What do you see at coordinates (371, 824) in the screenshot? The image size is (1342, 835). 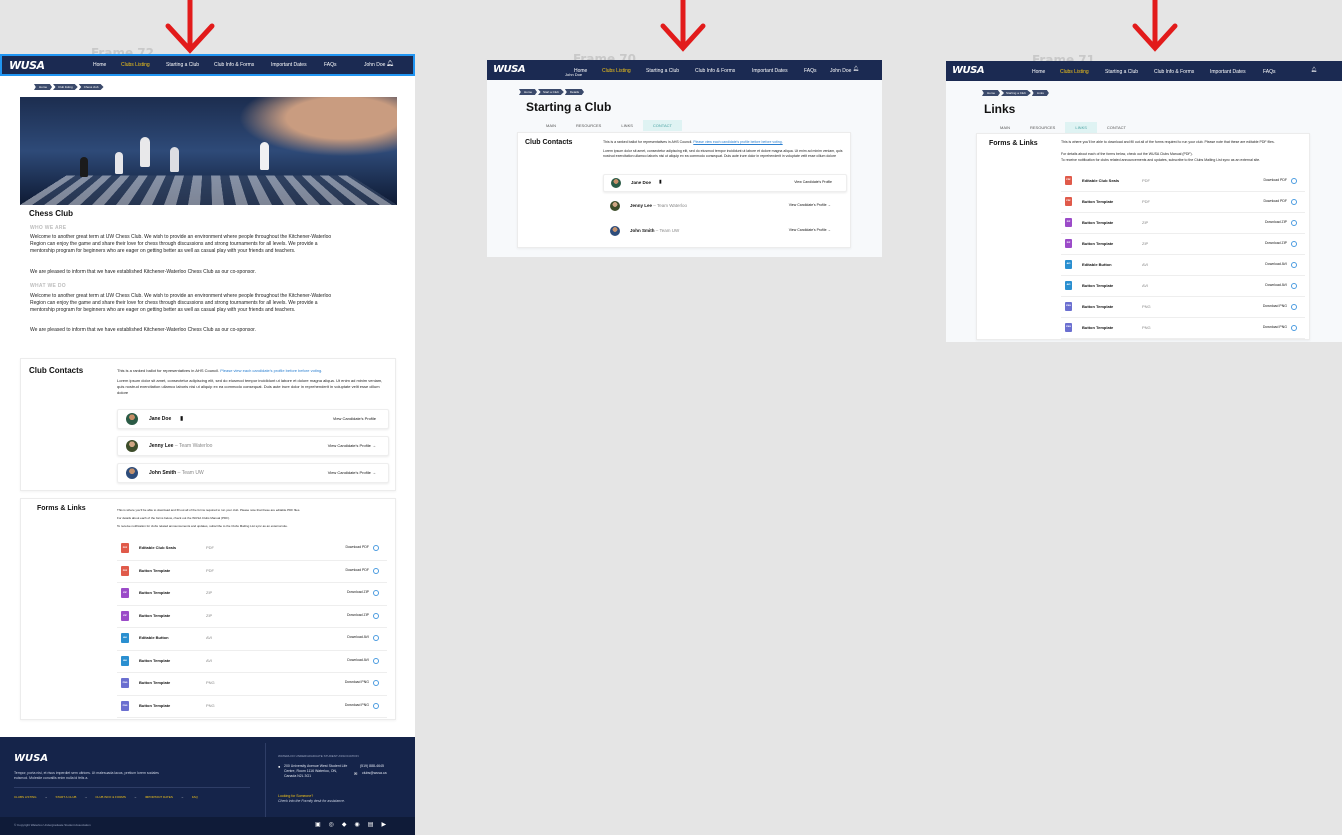 I see `linkedin-icon: ▤` at bounding box center [371, 824].